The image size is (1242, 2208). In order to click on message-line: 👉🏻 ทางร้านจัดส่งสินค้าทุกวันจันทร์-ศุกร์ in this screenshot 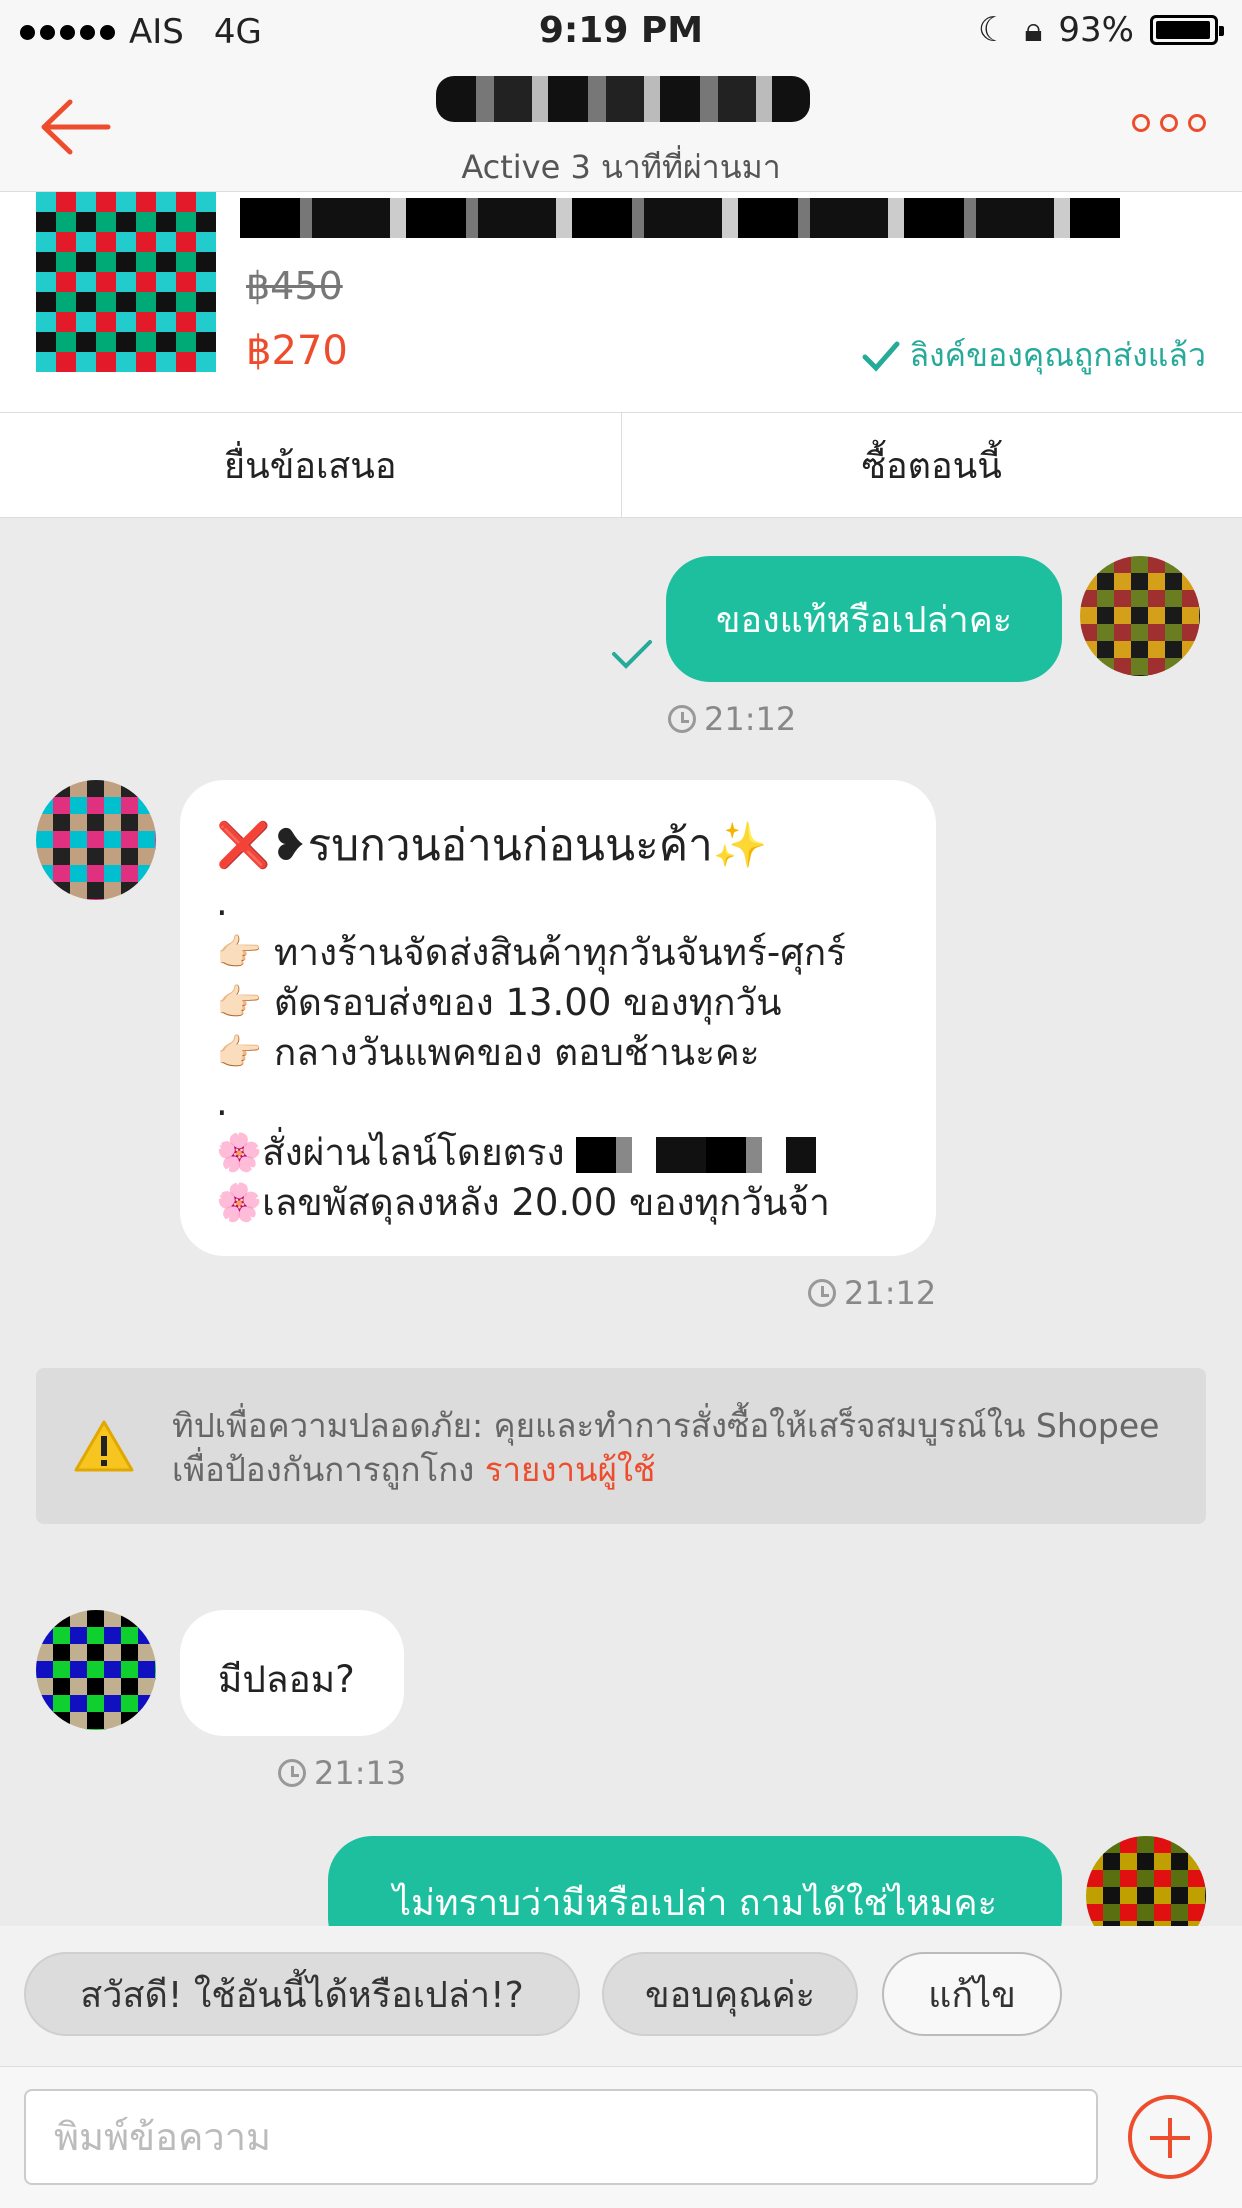, I will do `click(531, 952)`.